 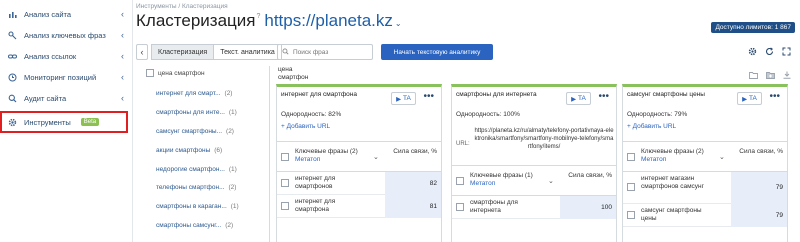 What do you see at coordinates (753, 76) in the screenshot?
I see `folder-icon` at bounding box center [753, 76].